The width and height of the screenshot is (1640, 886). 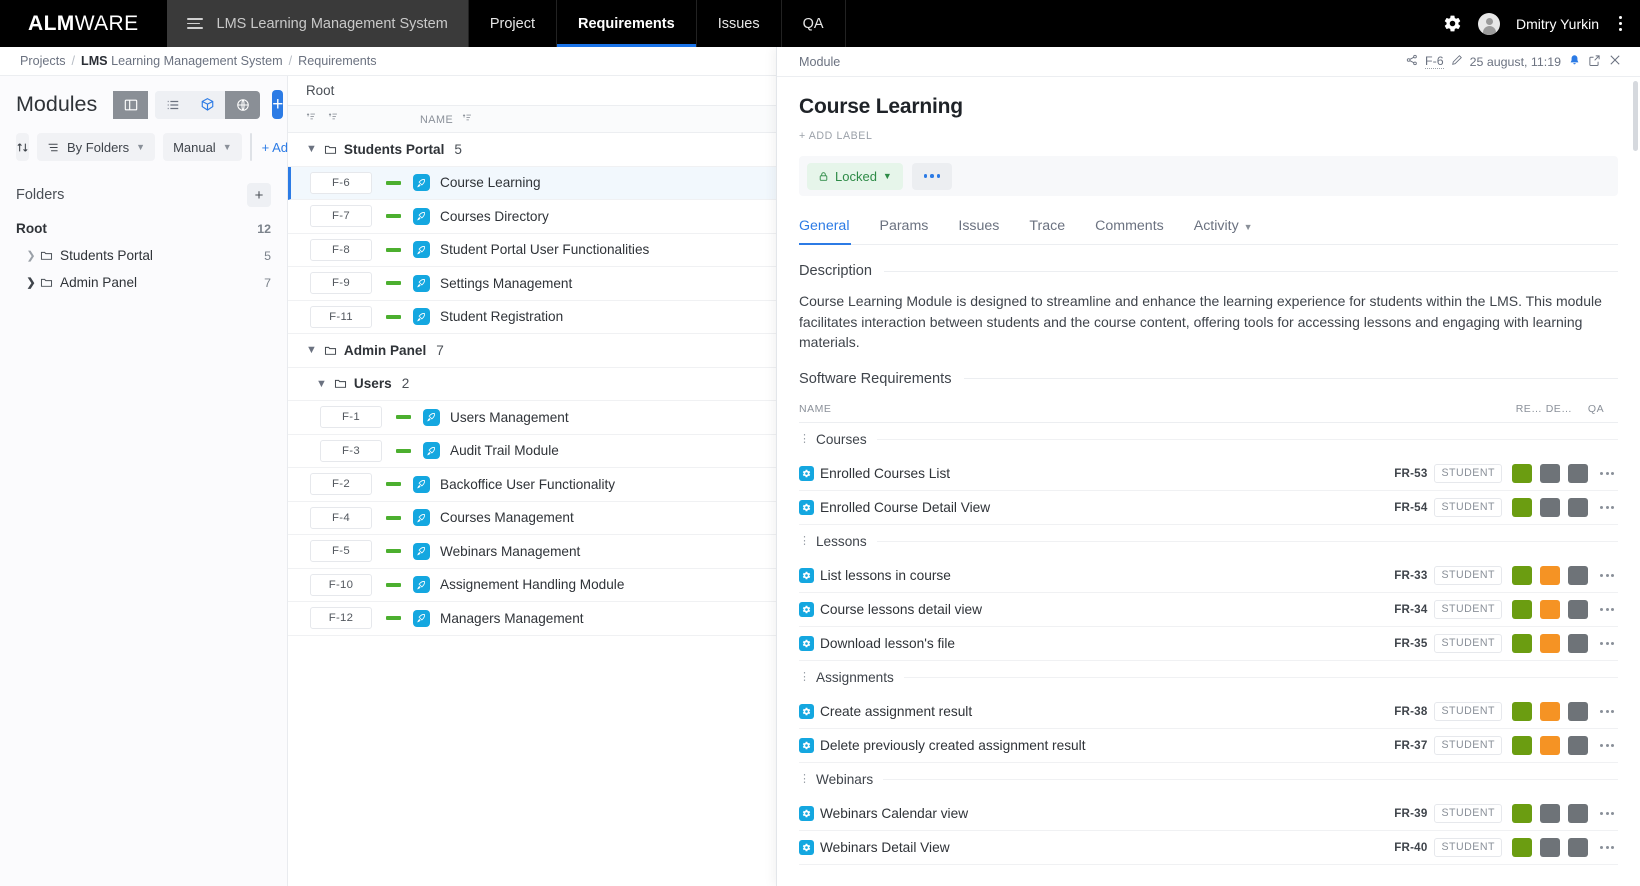 I want to click on entity-id-label: F-6, so click(x=1434, y=61).